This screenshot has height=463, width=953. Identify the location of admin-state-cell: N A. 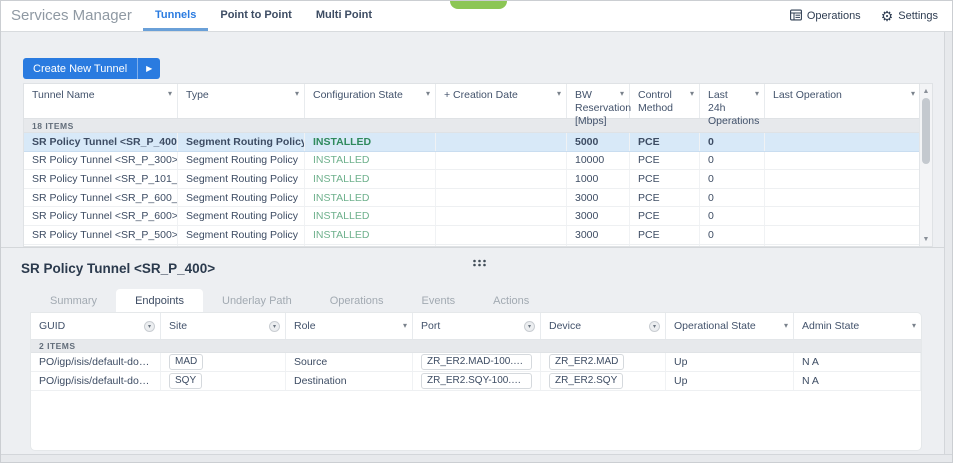
(857, 381).